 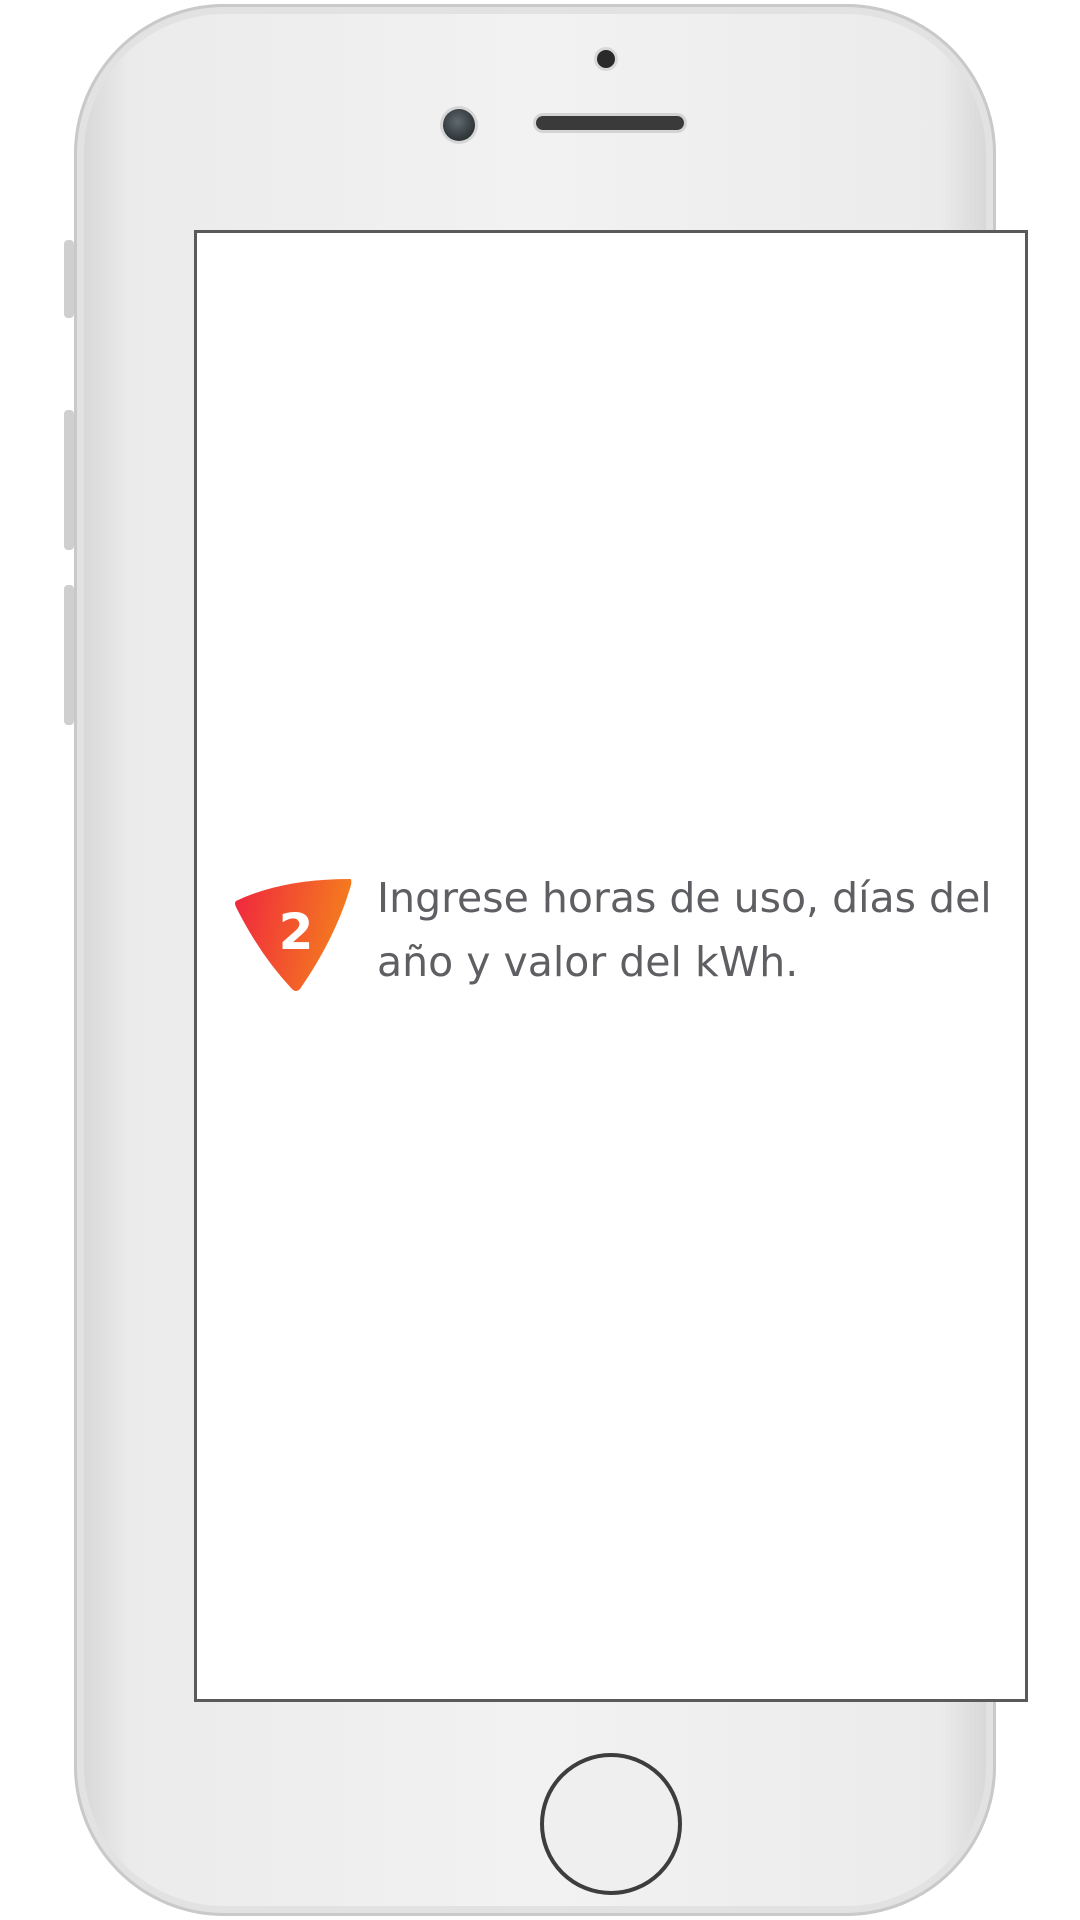 I want to click on step-badge: 2, so click(x=293, y=935).